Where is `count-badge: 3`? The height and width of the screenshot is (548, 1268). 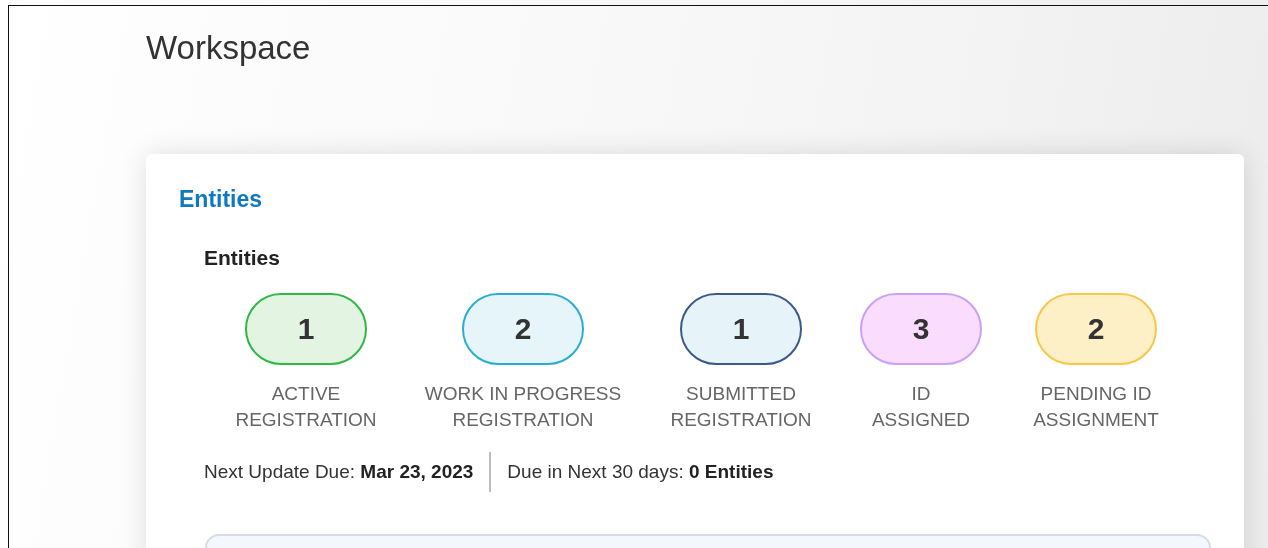
count-badge: 3 is located at coordinates (921, 329).